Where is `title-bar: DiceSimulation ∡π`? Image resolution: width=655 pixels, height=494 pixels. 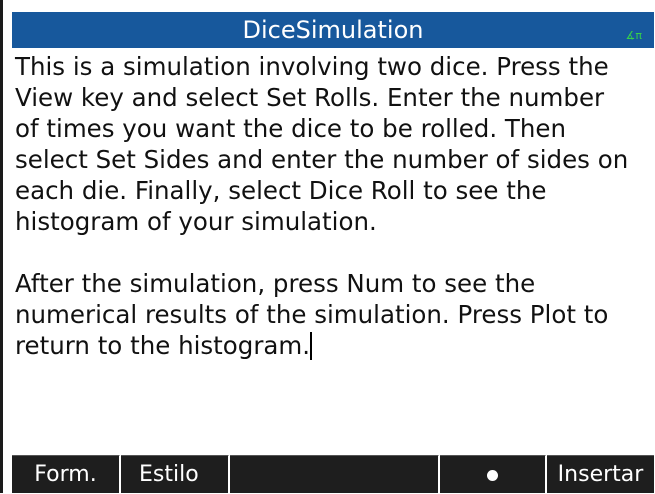
title-bar: DiceSimulation ∡π is located at coordinates (333, 30).